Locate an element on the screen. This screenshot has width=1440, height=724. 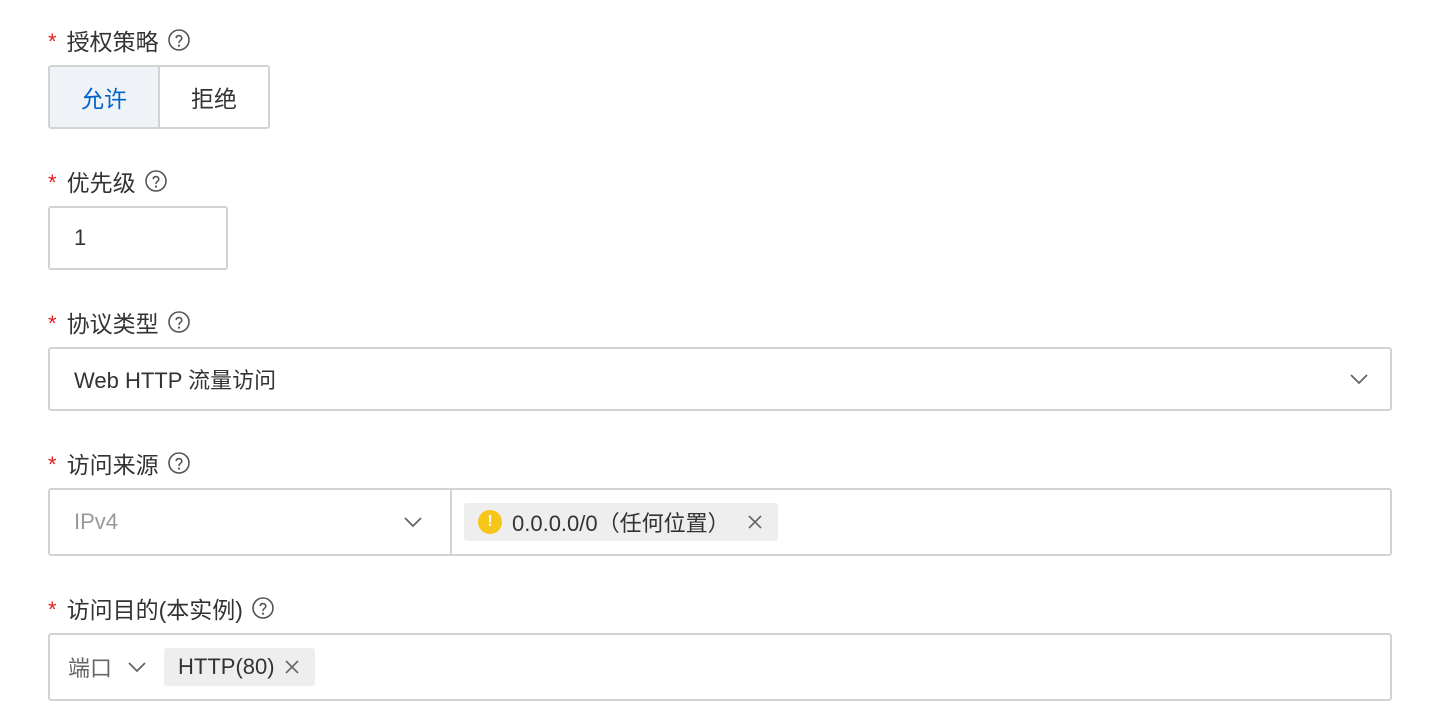
priority-label-text: 优先级 is located at coordinates (101, 183).